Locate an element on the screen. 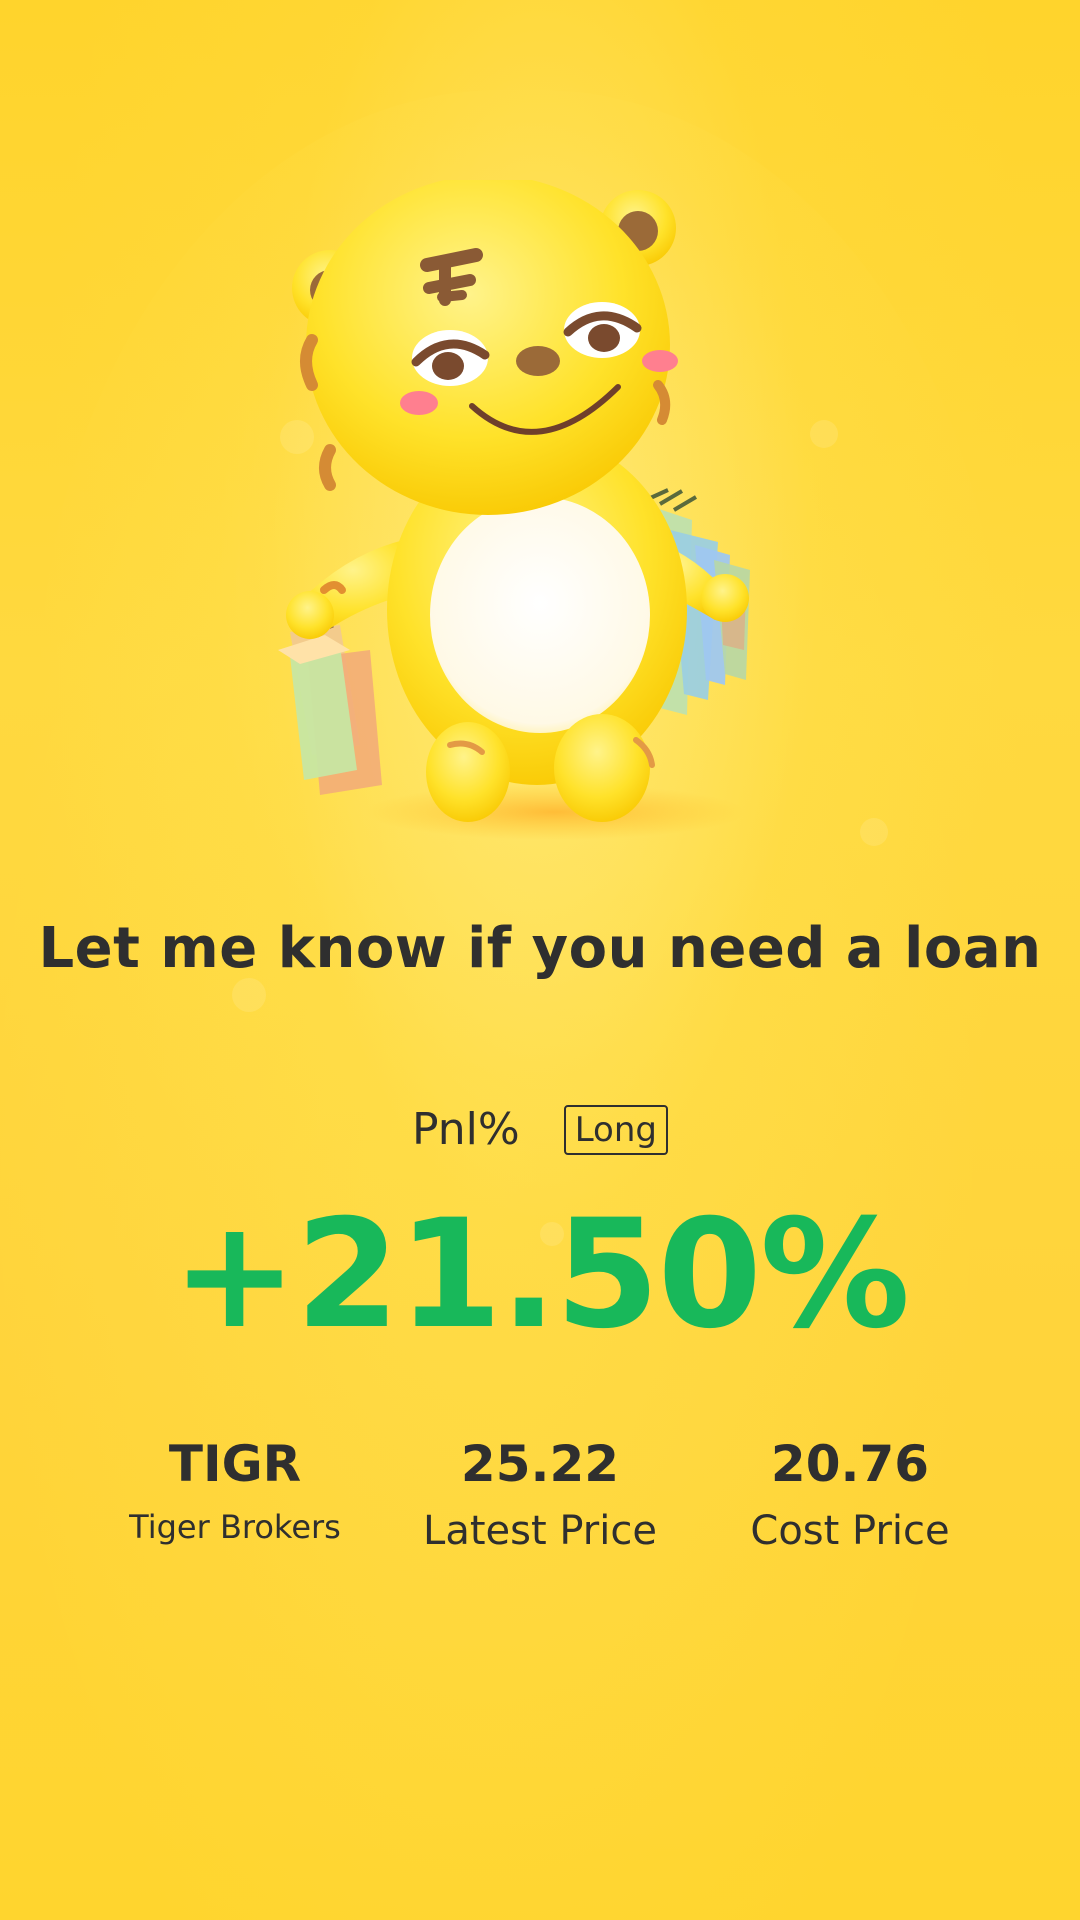  stat-cost-price: 20.76 Cost Price is located at coordinates (850, 1493).